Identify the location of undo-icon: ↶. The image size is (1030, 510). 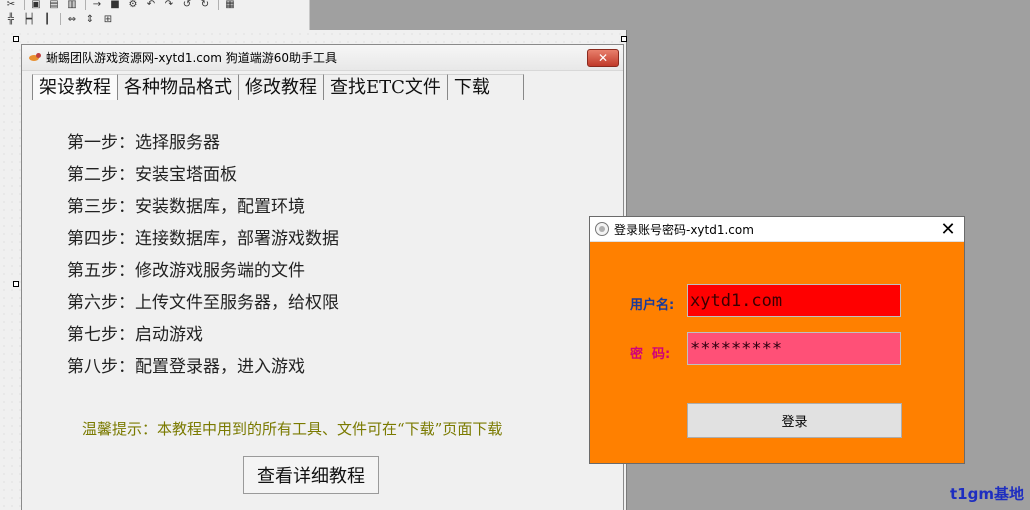
(151, 5).